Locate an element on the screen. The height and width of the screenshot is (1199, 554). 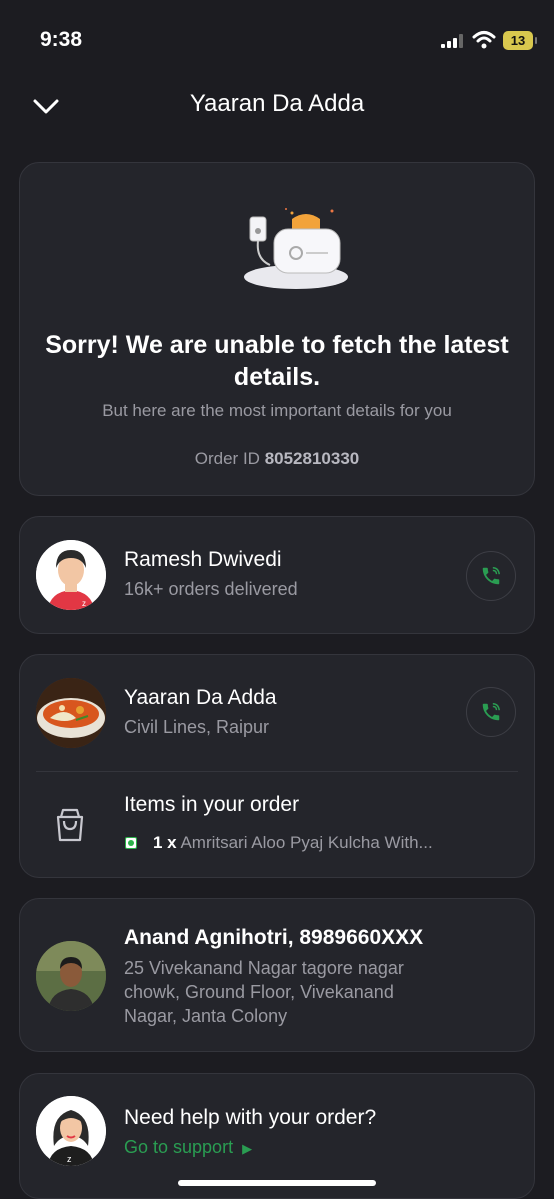
go-to-support-link: Go to support ▶ is located at coordinates (188, 1147).